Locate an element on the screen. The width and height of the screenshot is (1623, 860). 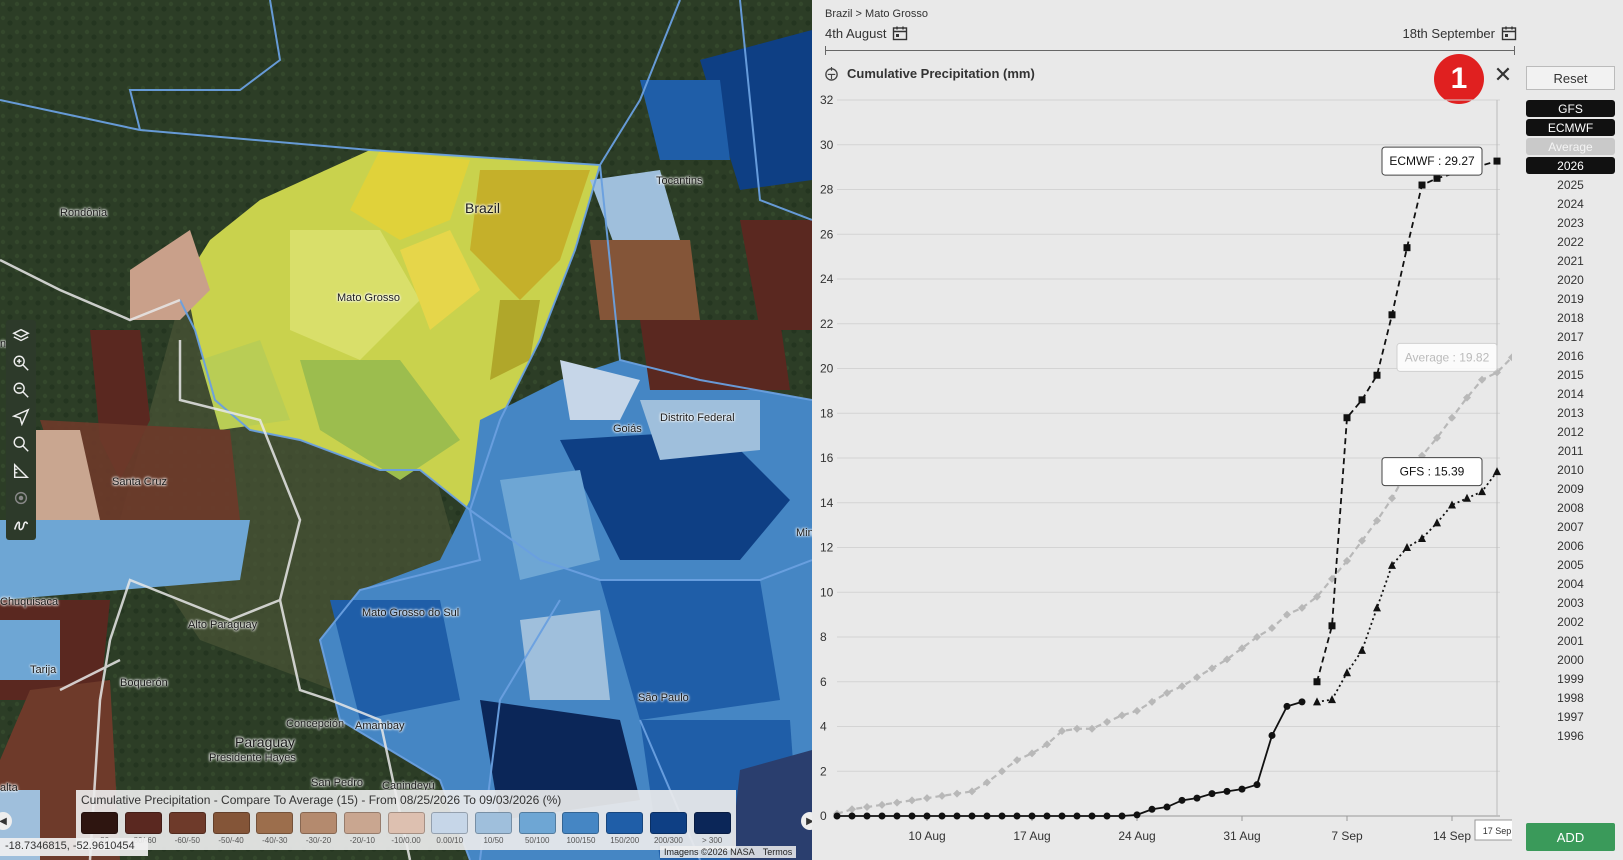
series-toggle-2026: 2026 is located at coordinates (1570, 165).